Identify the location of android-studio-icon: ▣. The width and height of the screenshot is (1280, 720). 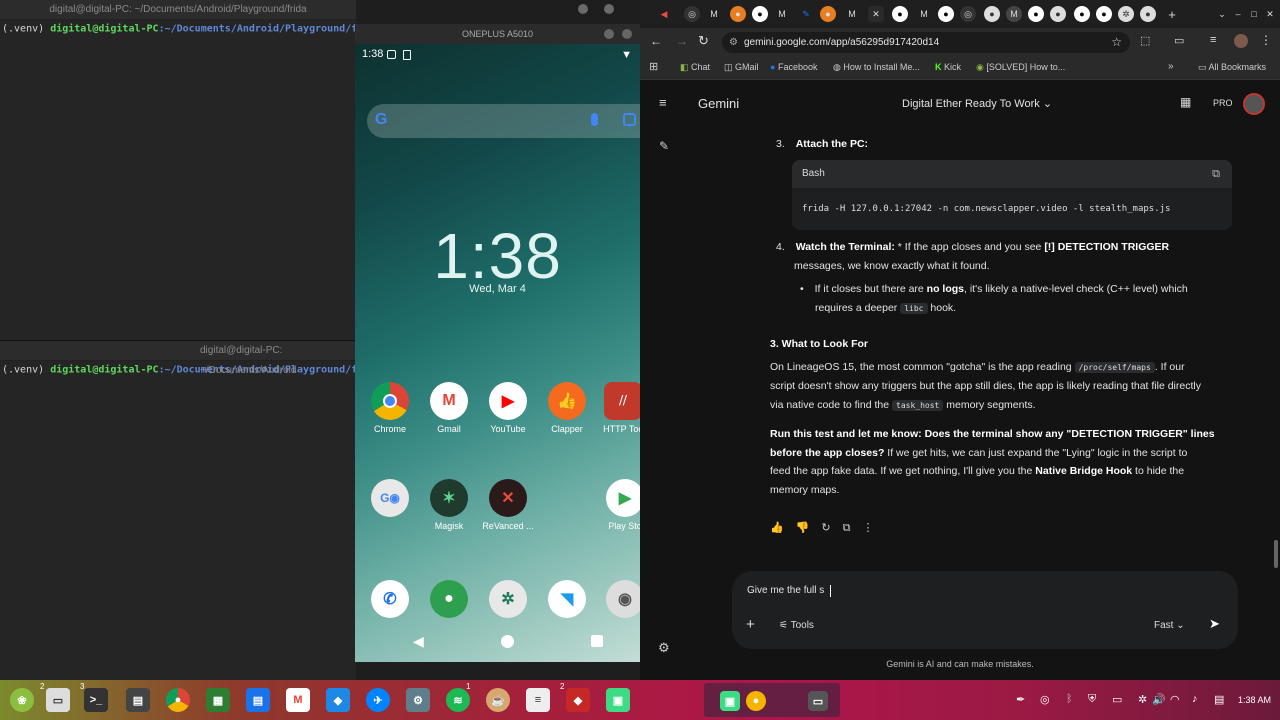
(618, 700).